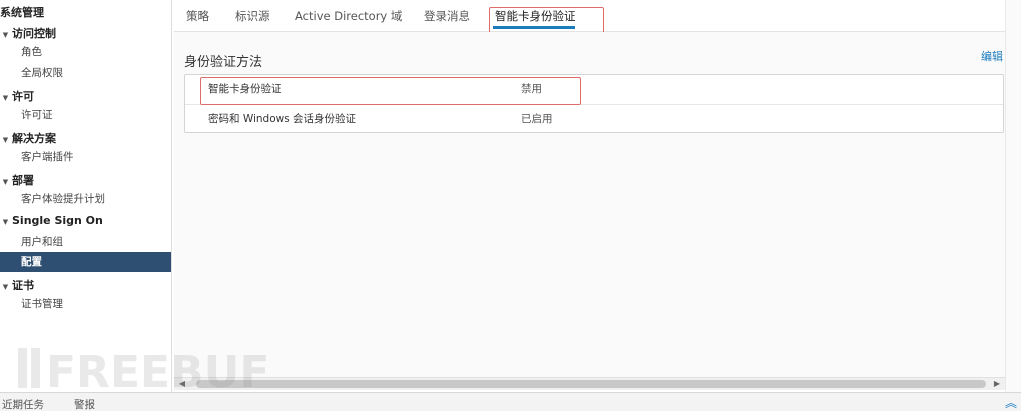 The width and height of the screenshot is (1021, 411). I want to click on scrollbar-thumb, so click(591, 384).